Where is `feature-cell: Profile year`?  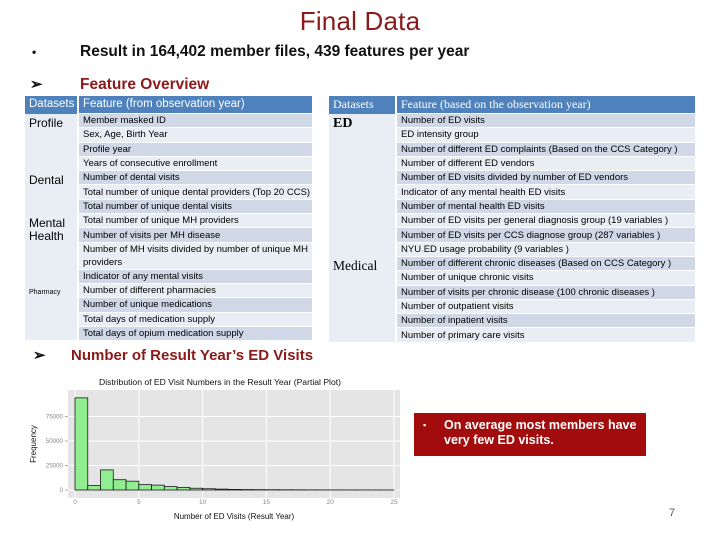
feature-cell: Profile year is located at coordinates (195, 149).